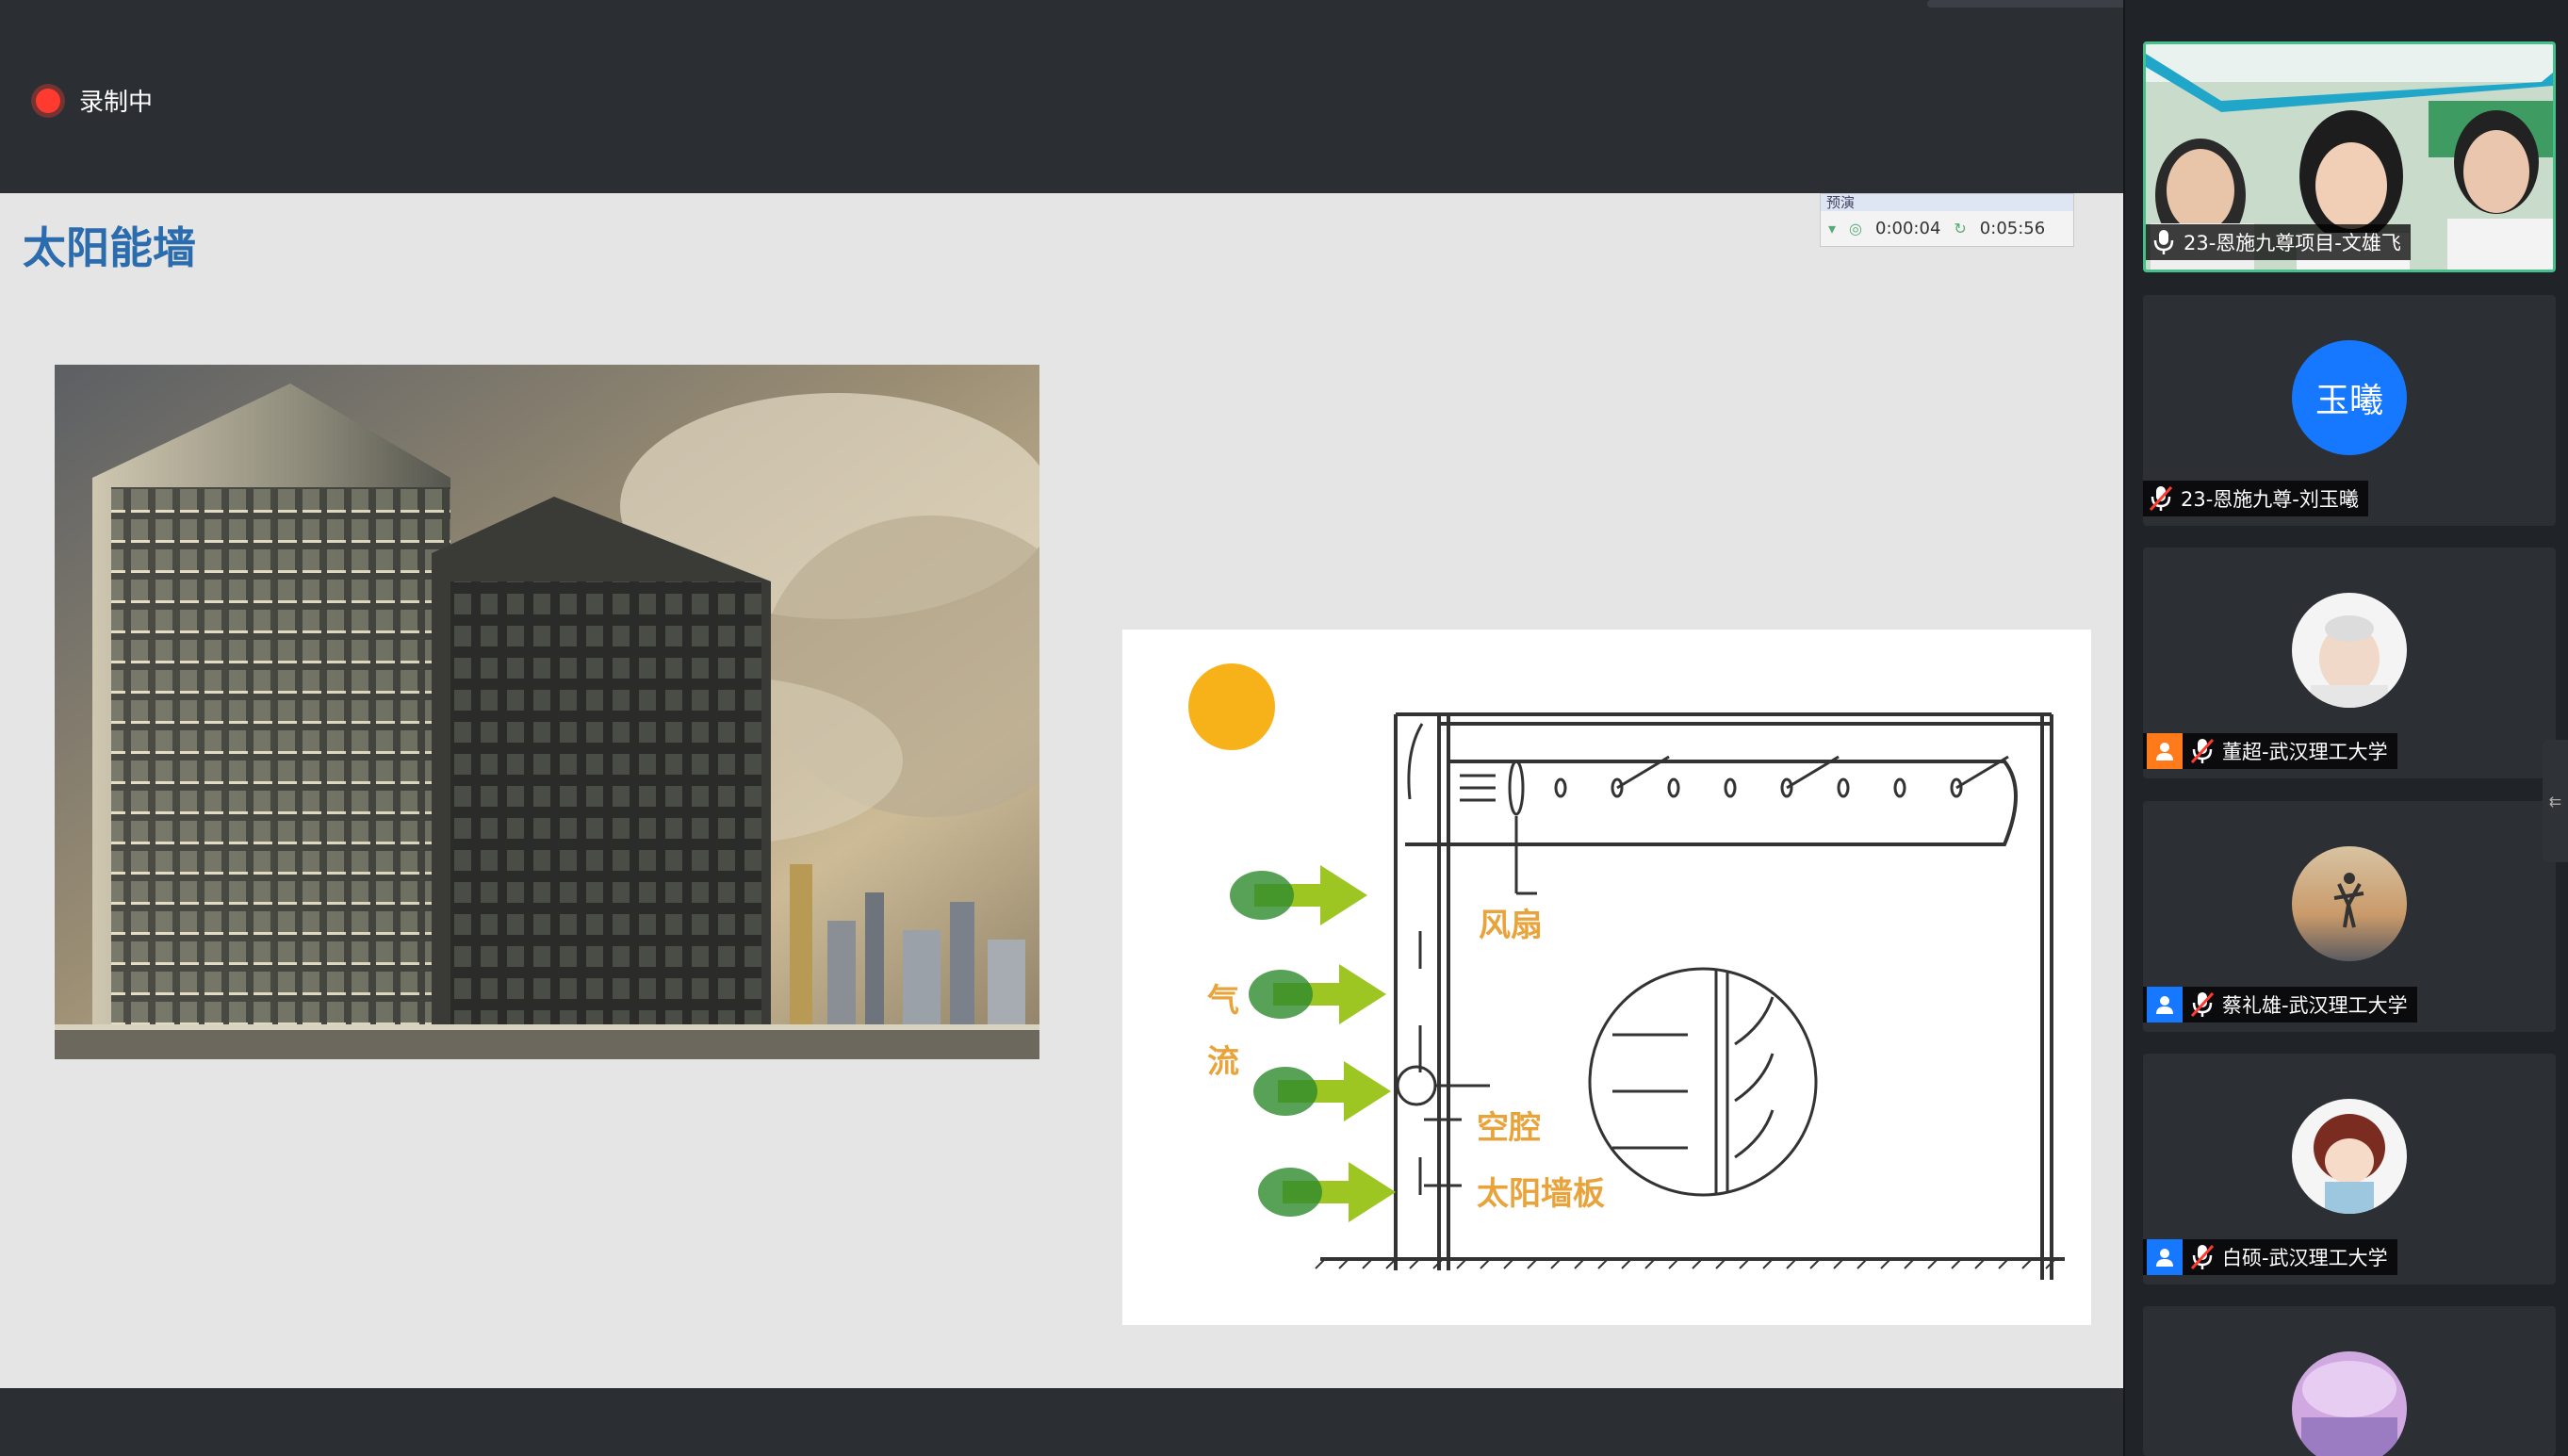 This screenshot has height=1456, width=2568. I want to click on meeting-bottom-bar, so click(1061, 1422).